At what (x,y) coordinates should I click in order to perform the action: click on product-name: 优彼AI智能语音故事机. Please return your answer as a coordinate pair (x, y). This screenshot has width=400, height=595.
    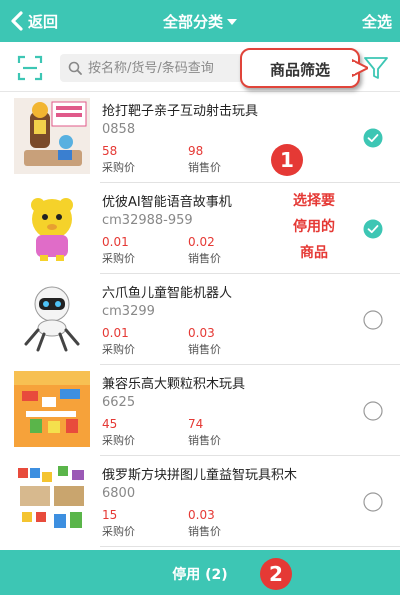
    Looking at the image, I should click on (167, 202).